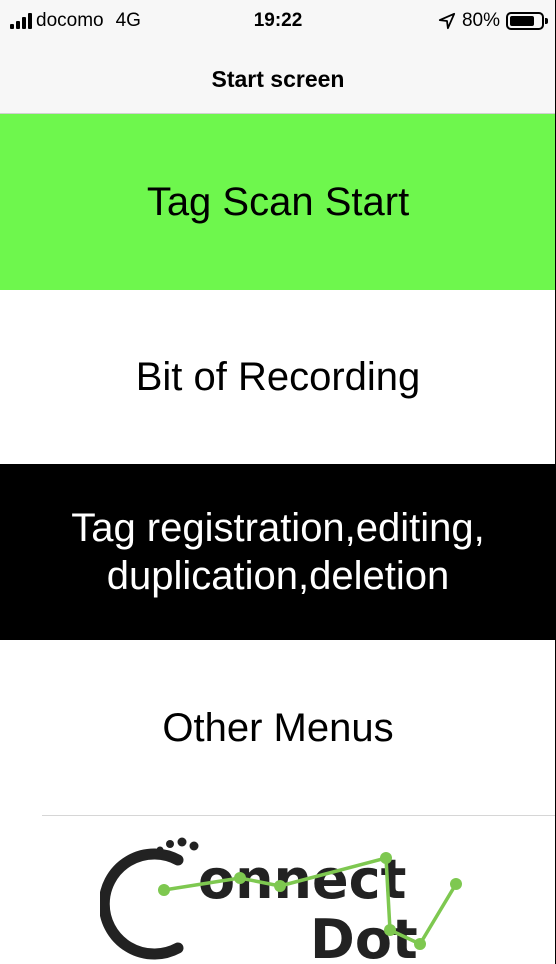 The image size is (556, 964). I want to click on connect-dot-logo: onnect Dot, so click(290, 892).